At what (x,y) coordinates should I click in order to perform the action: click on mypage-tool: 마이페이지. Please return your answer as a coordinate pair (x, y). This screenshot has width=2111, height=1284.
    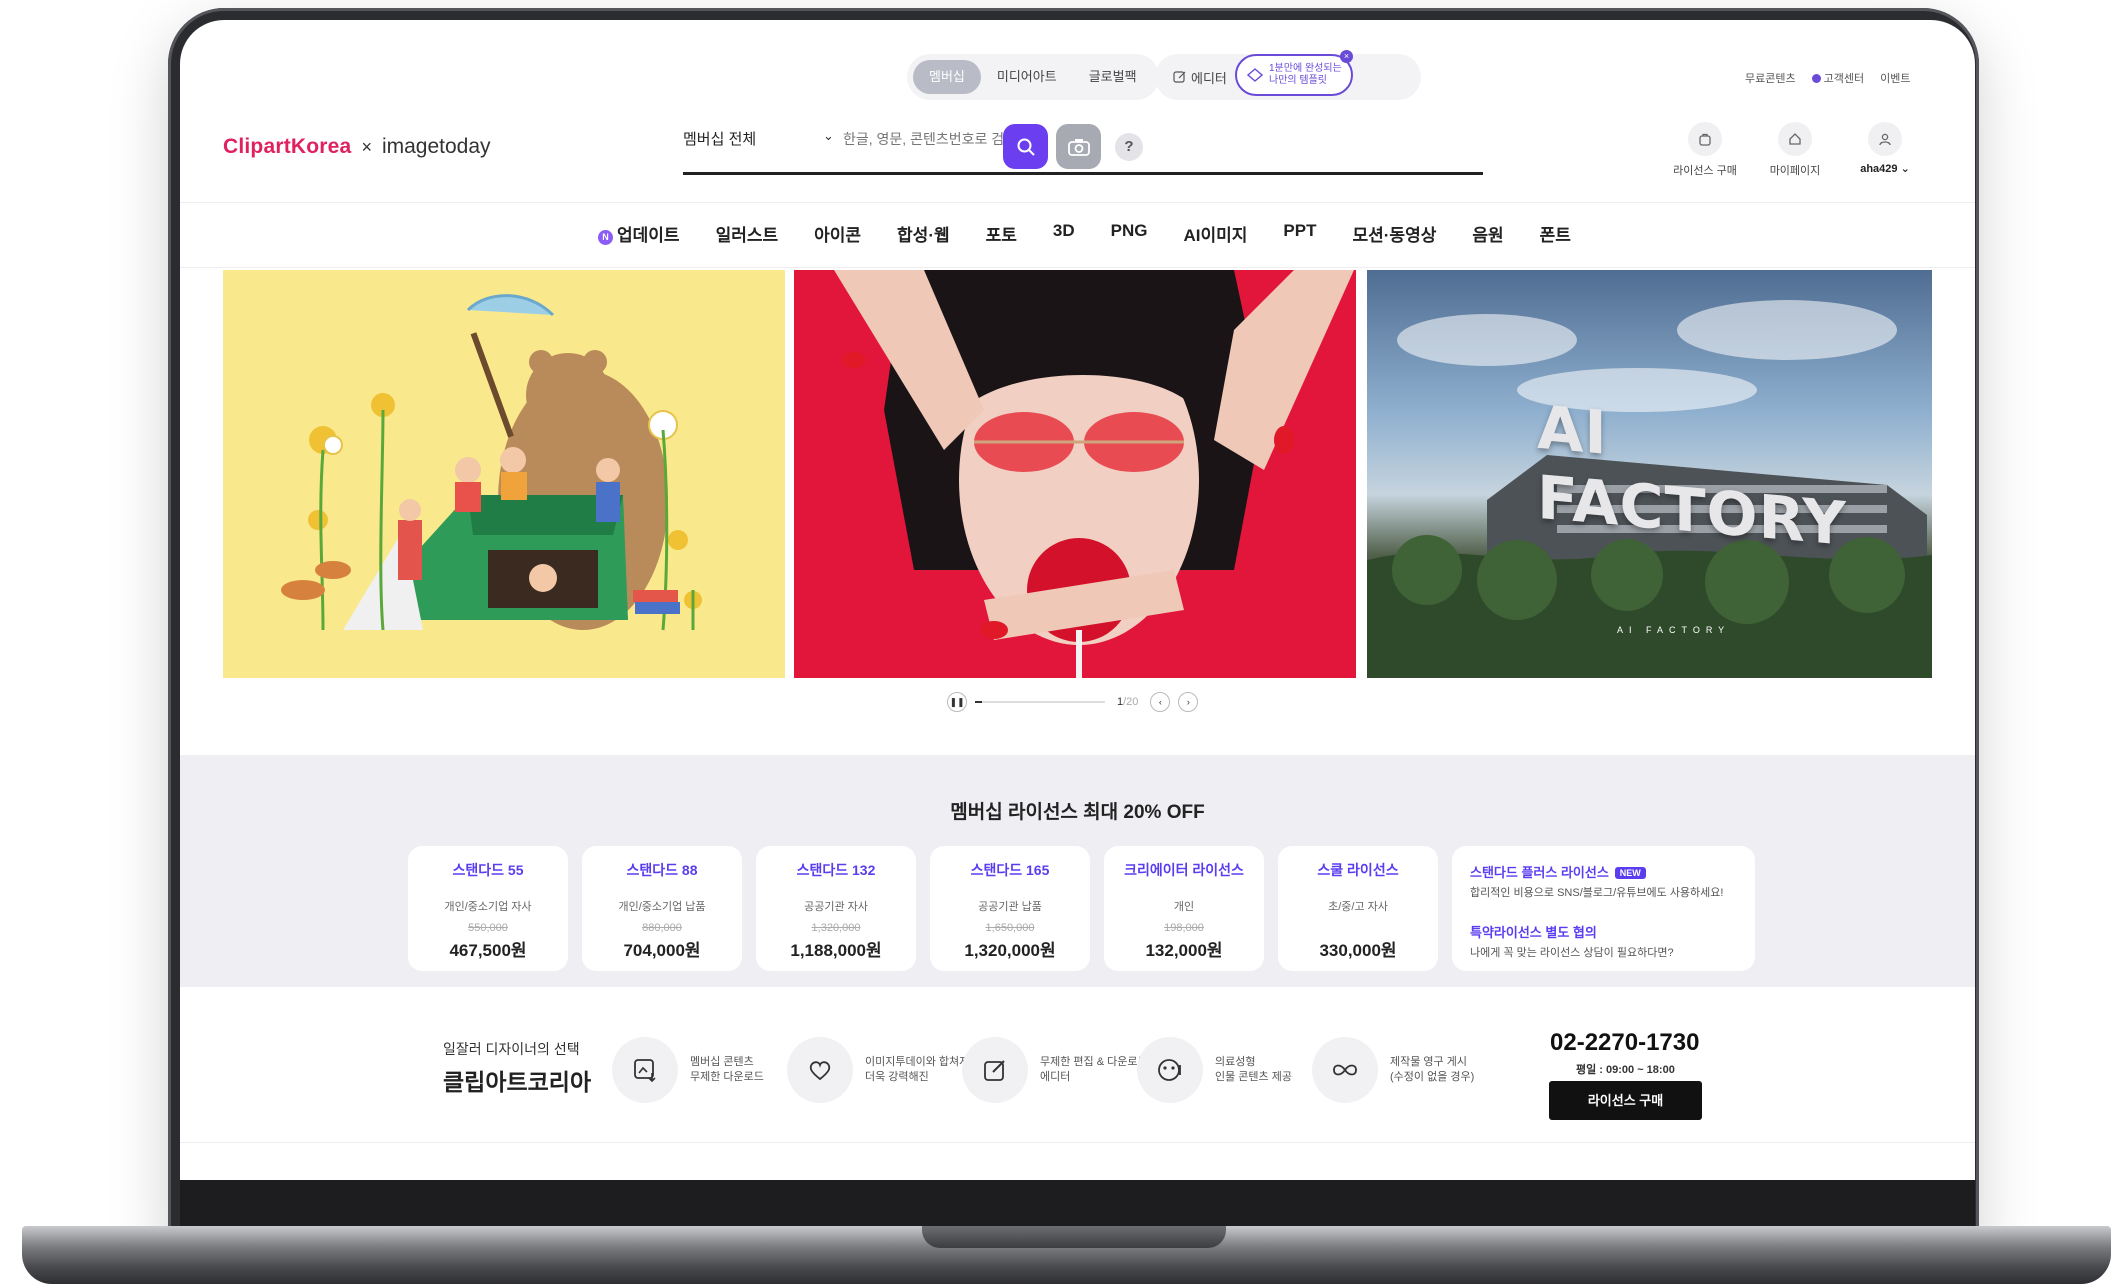
    Looking at the image, I should click on (1795, 150).